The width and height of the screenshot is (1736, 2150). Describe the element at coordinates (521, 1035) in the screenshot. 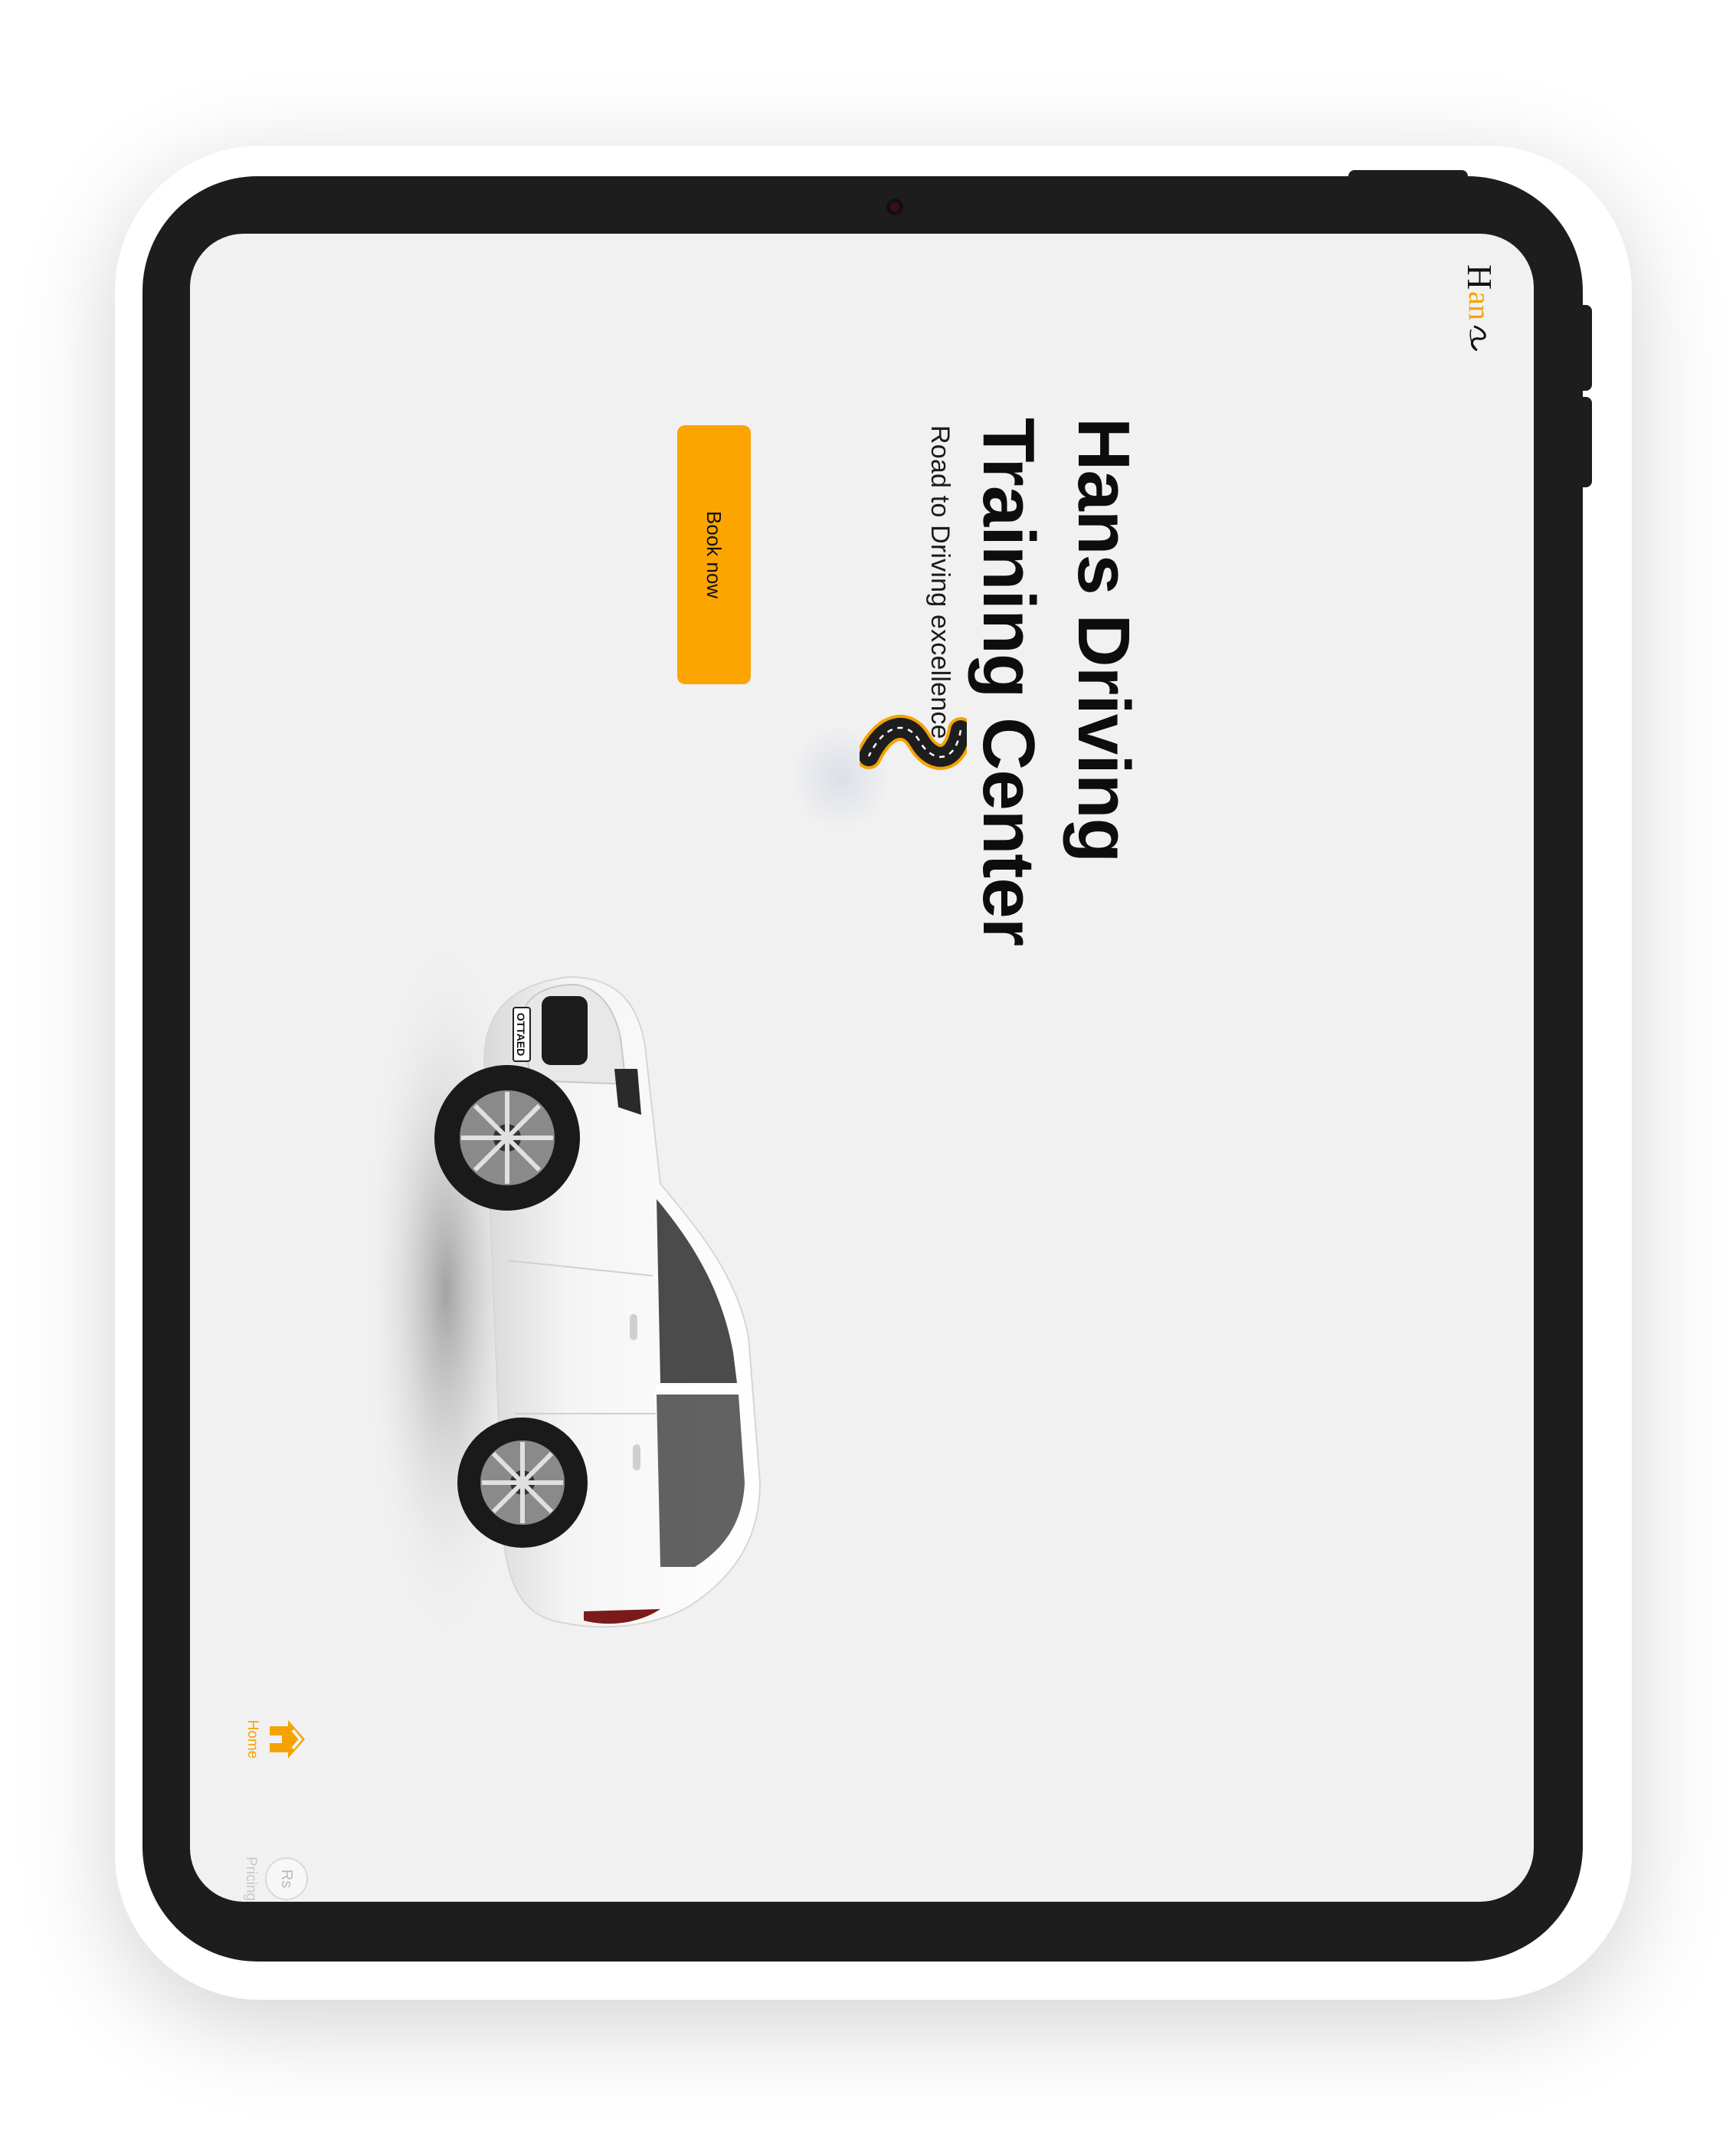

I see `license-plate: OTTAED` at that location.